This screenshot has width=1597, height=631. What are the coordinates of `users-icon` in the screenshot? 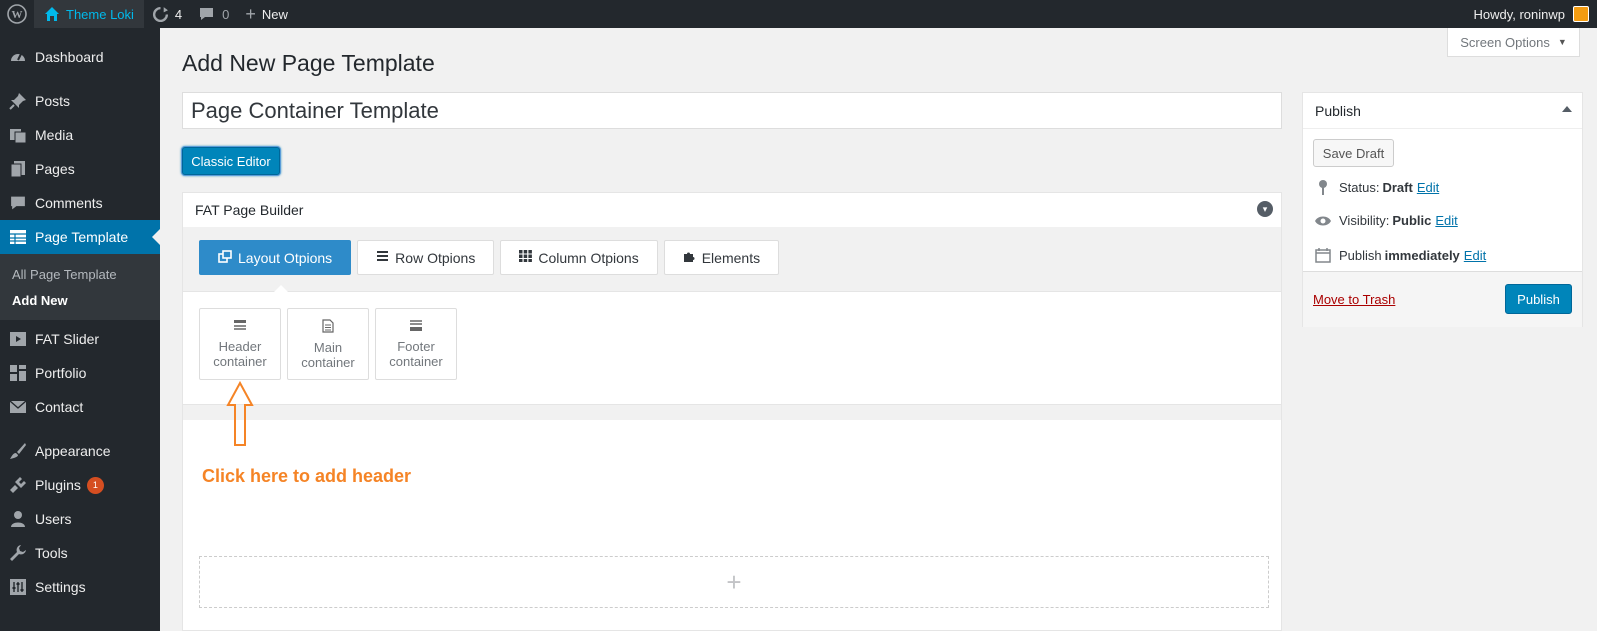 It's located at (18, 519).